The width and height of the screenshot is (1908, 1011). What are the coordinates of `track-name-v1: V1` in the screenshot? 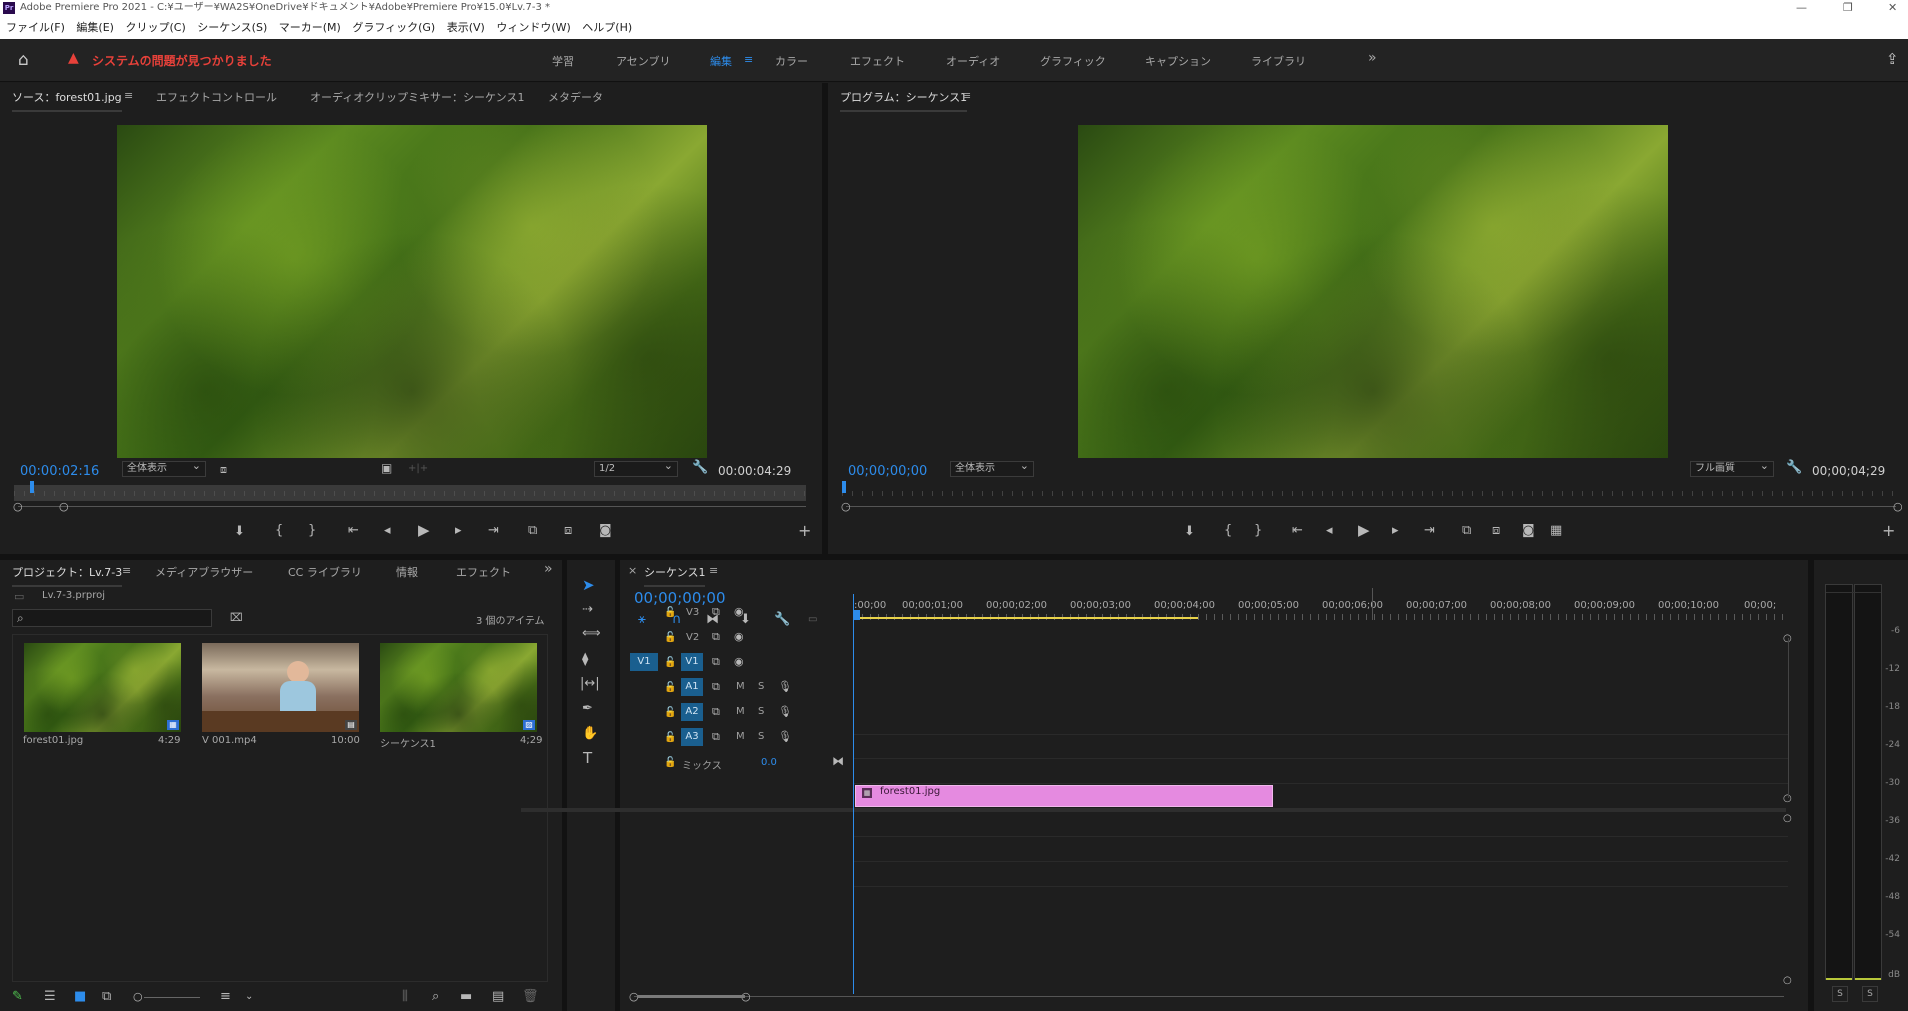 It's located at (692, 662).